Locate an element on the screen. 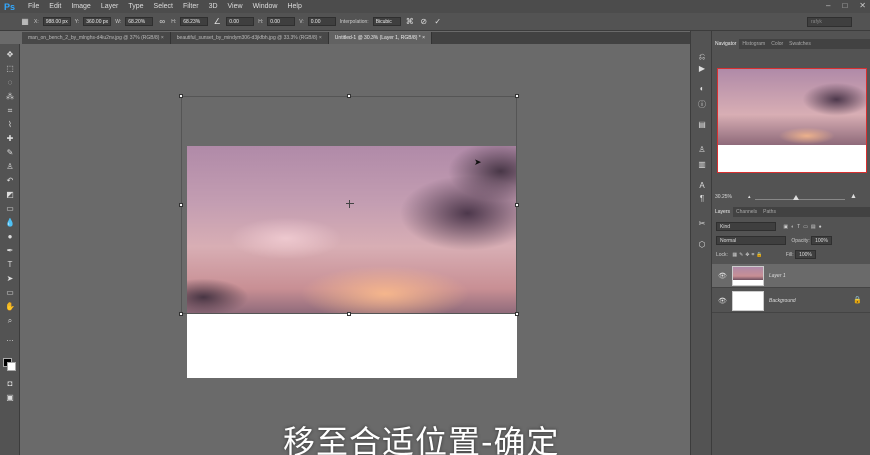  clone-stamp-tool-icon: ♙ is located at coordinates (10, 166).